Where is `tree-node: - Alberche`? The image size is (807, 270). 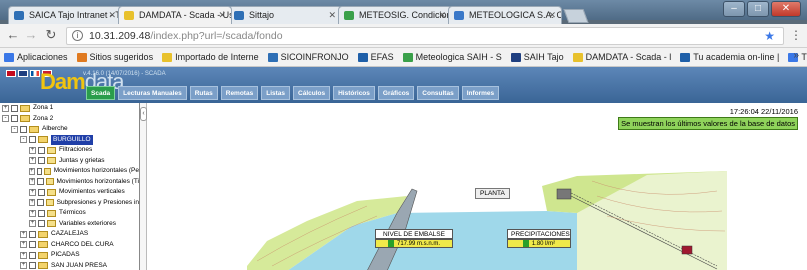
tree-node: - Alberche is located at coordinates (69, 129).